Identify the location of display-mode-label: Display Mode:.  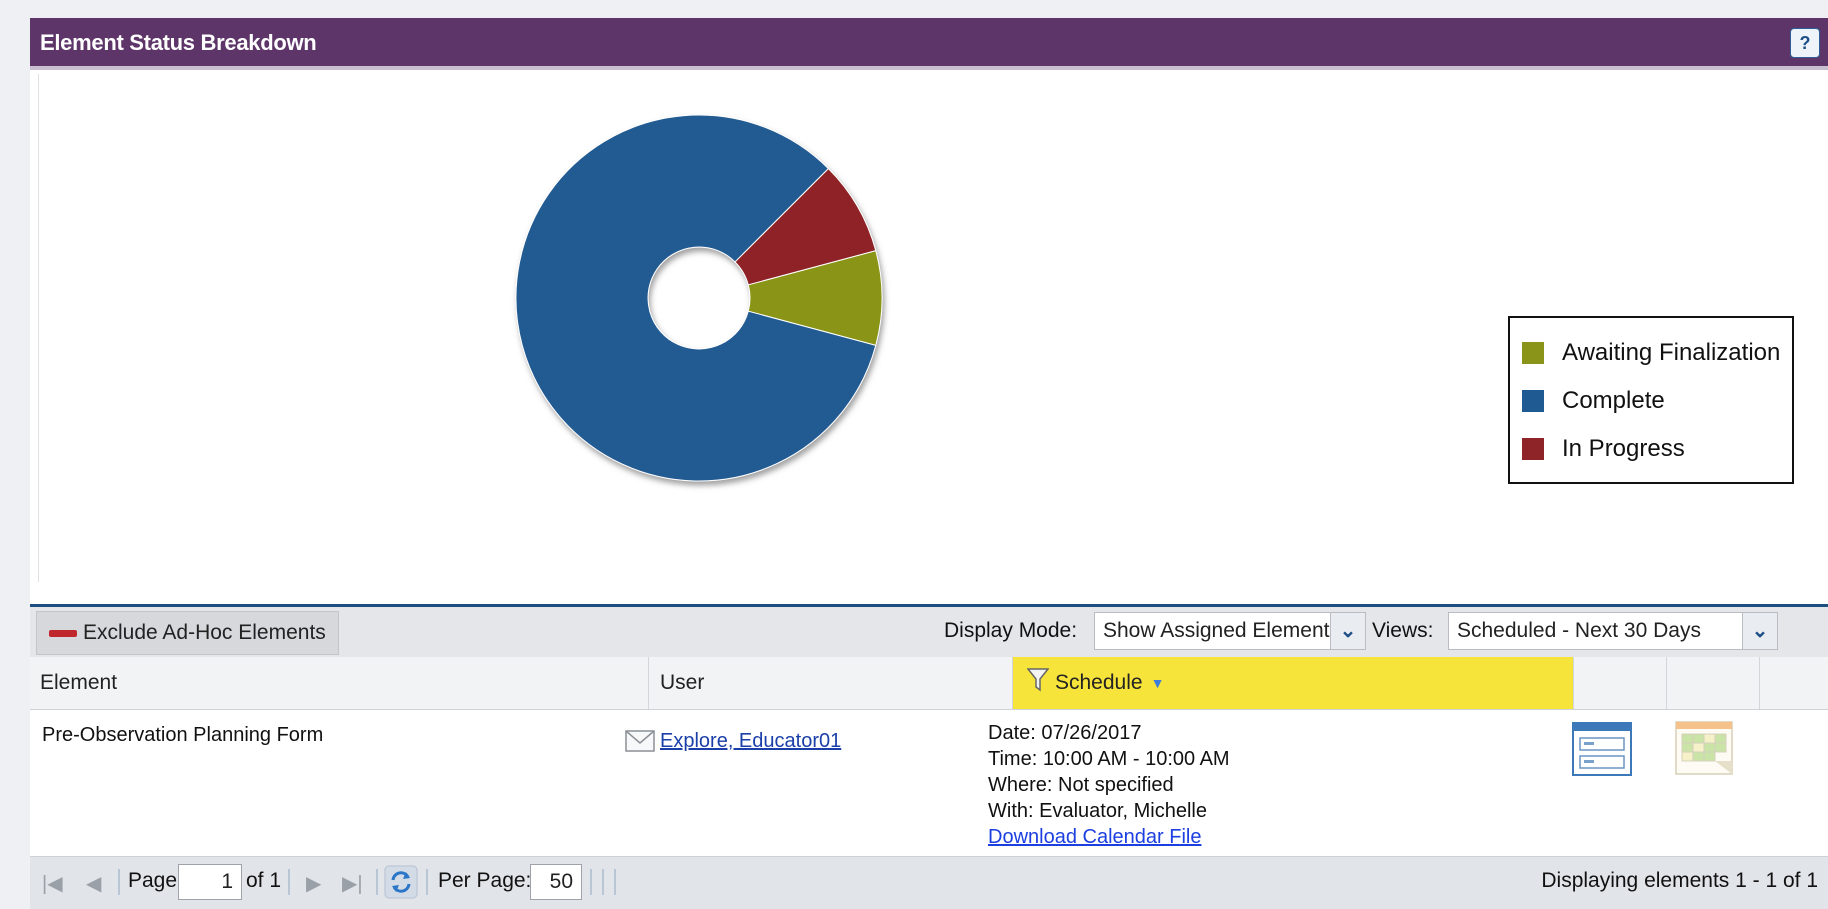
(1011, 630).